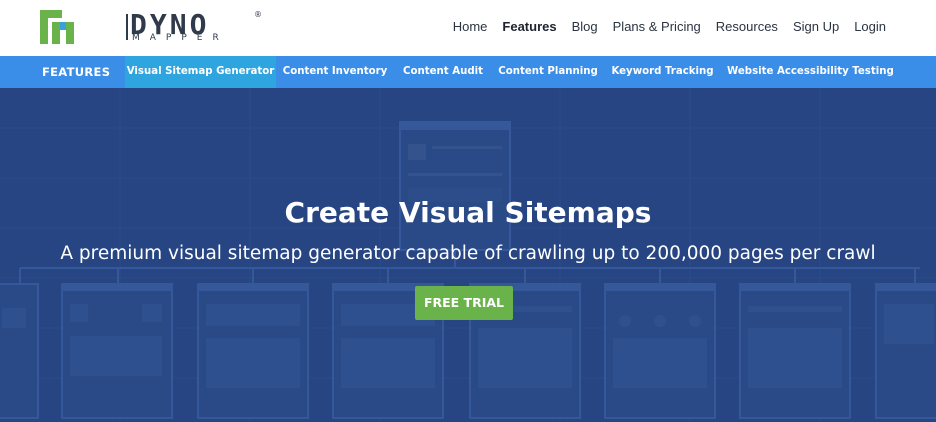  What do you see at coordinates (258, 14) in the screenshot?
I see `logo-registered-mark: ®` at bounding box center [258, 14].